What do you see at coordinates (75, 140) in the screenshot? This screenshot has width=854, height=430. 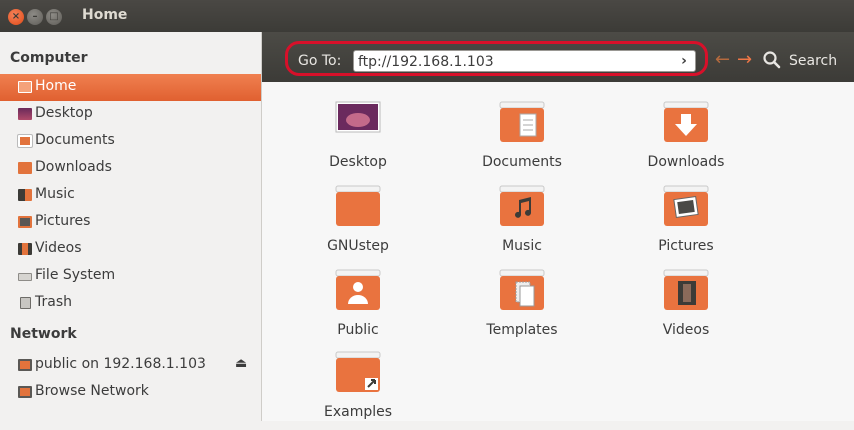 I see `sidebar-item-label: Documents` at bounding box center [75, 140].